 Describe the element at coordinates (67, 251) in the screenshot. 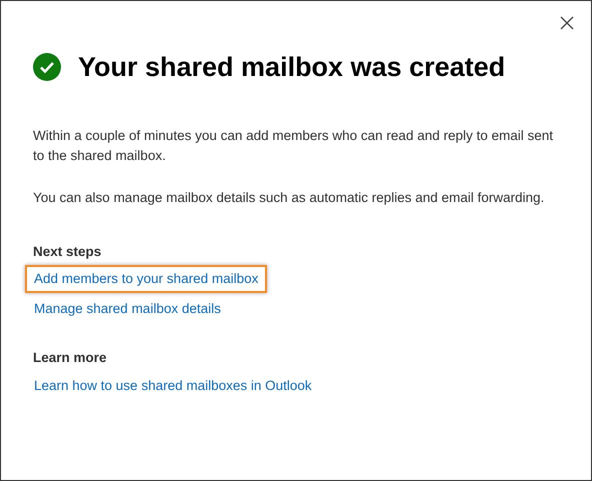

I see `section-heading: Next steps` at that location.